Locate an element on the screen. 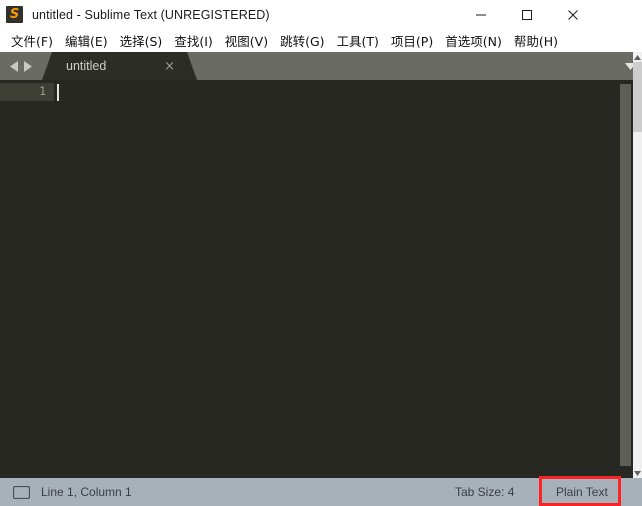 This screenshot has width=642, height=506. window-title: untitled - Sublime Text (UNREGISTERED) is located at coordinates (151, 14).